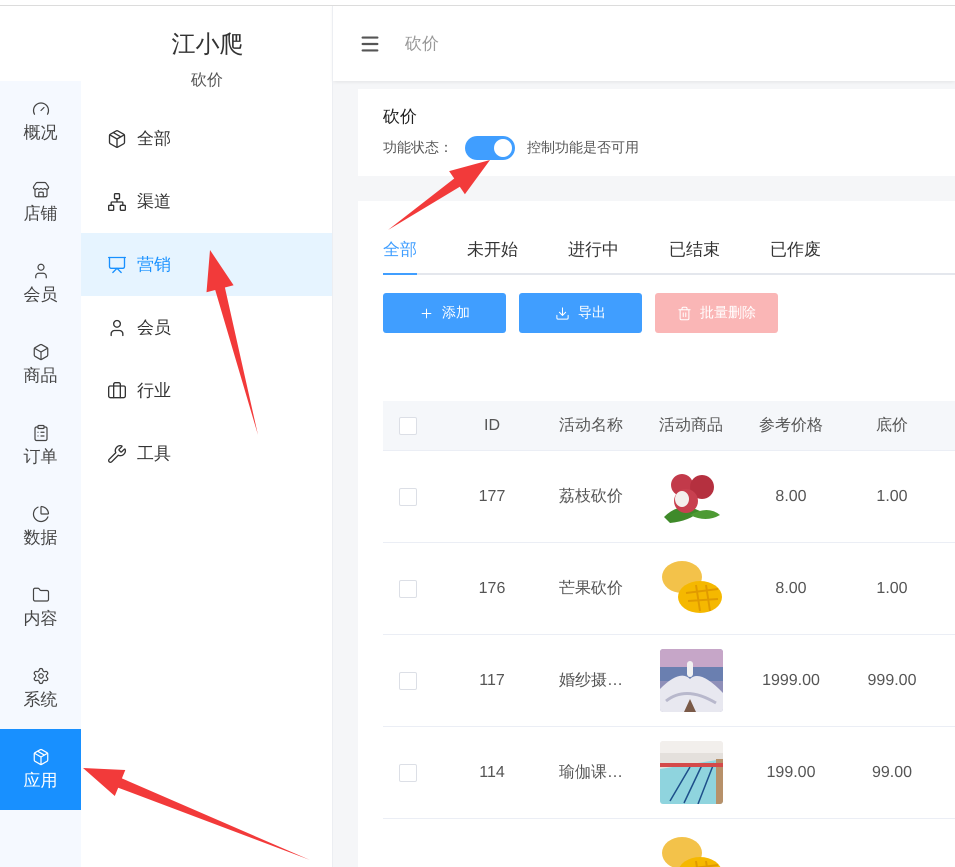  What do you see at coordinates (492, 773) in the screenshot?
I see `table-cell-text: 114` at bounding box center [492, 773].